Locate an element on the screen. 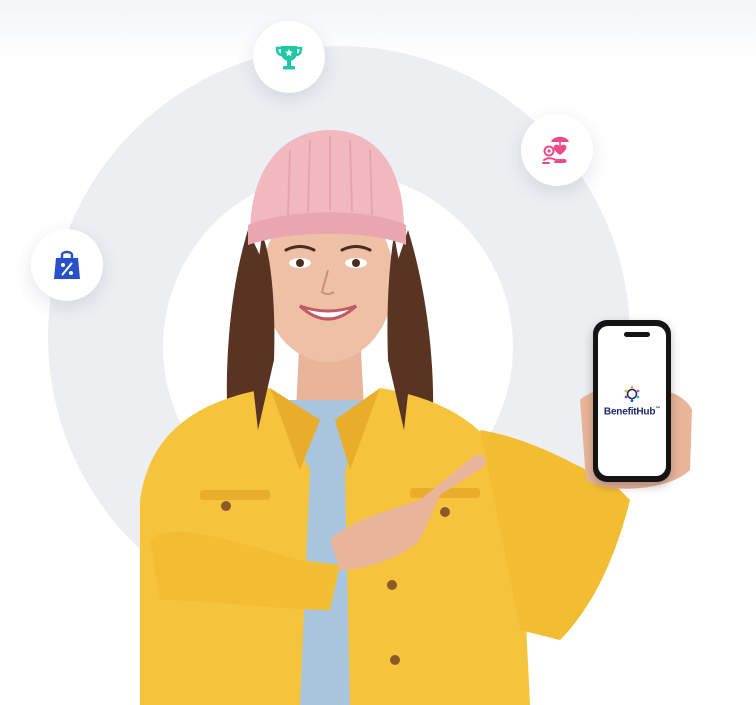  brand-name: BenefitHub™ is located at coordinates (632, 411).